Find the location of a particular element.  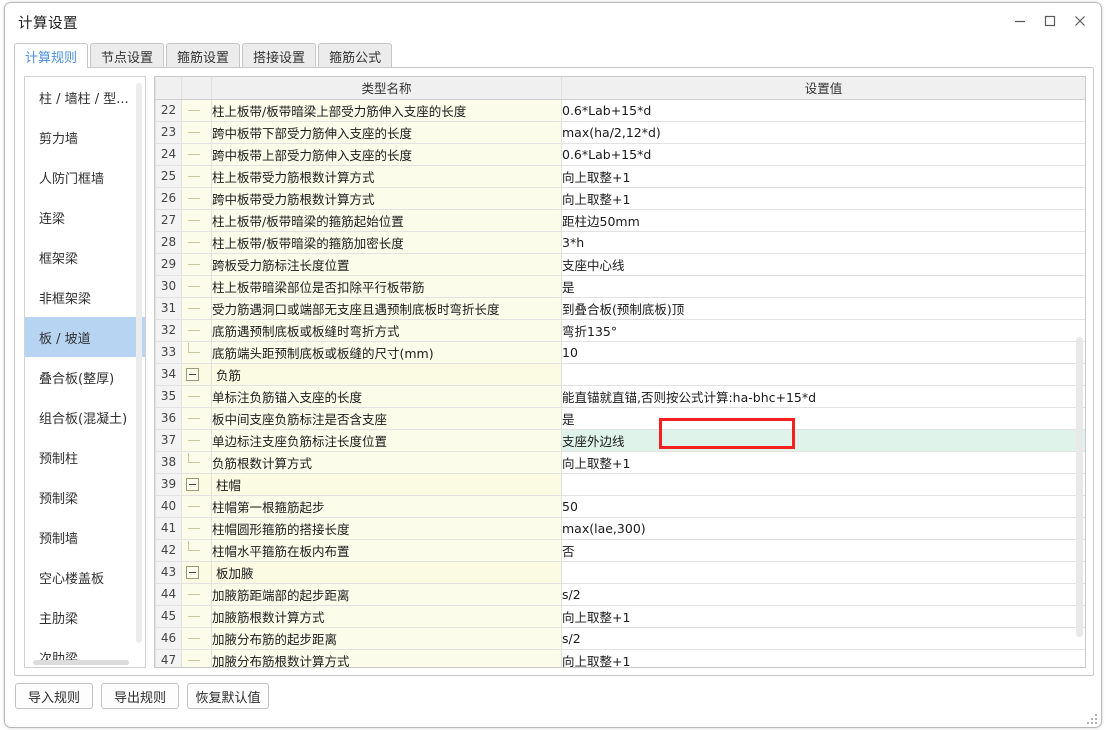

row-setting-value: 支座中心线 is located at coordinates (823, 264).